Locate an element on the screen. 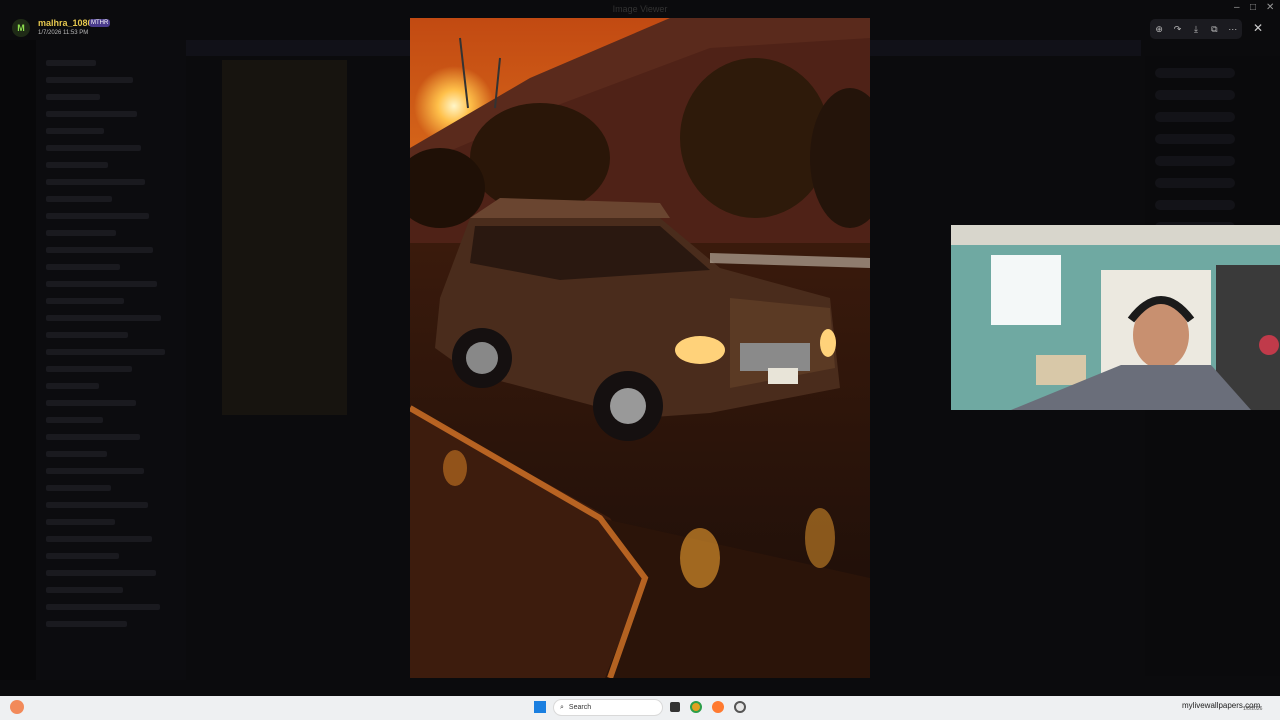 Image resolution: width=1280 pixels, height=720 pixels. avatar: M is located at coordinates (21, 28).